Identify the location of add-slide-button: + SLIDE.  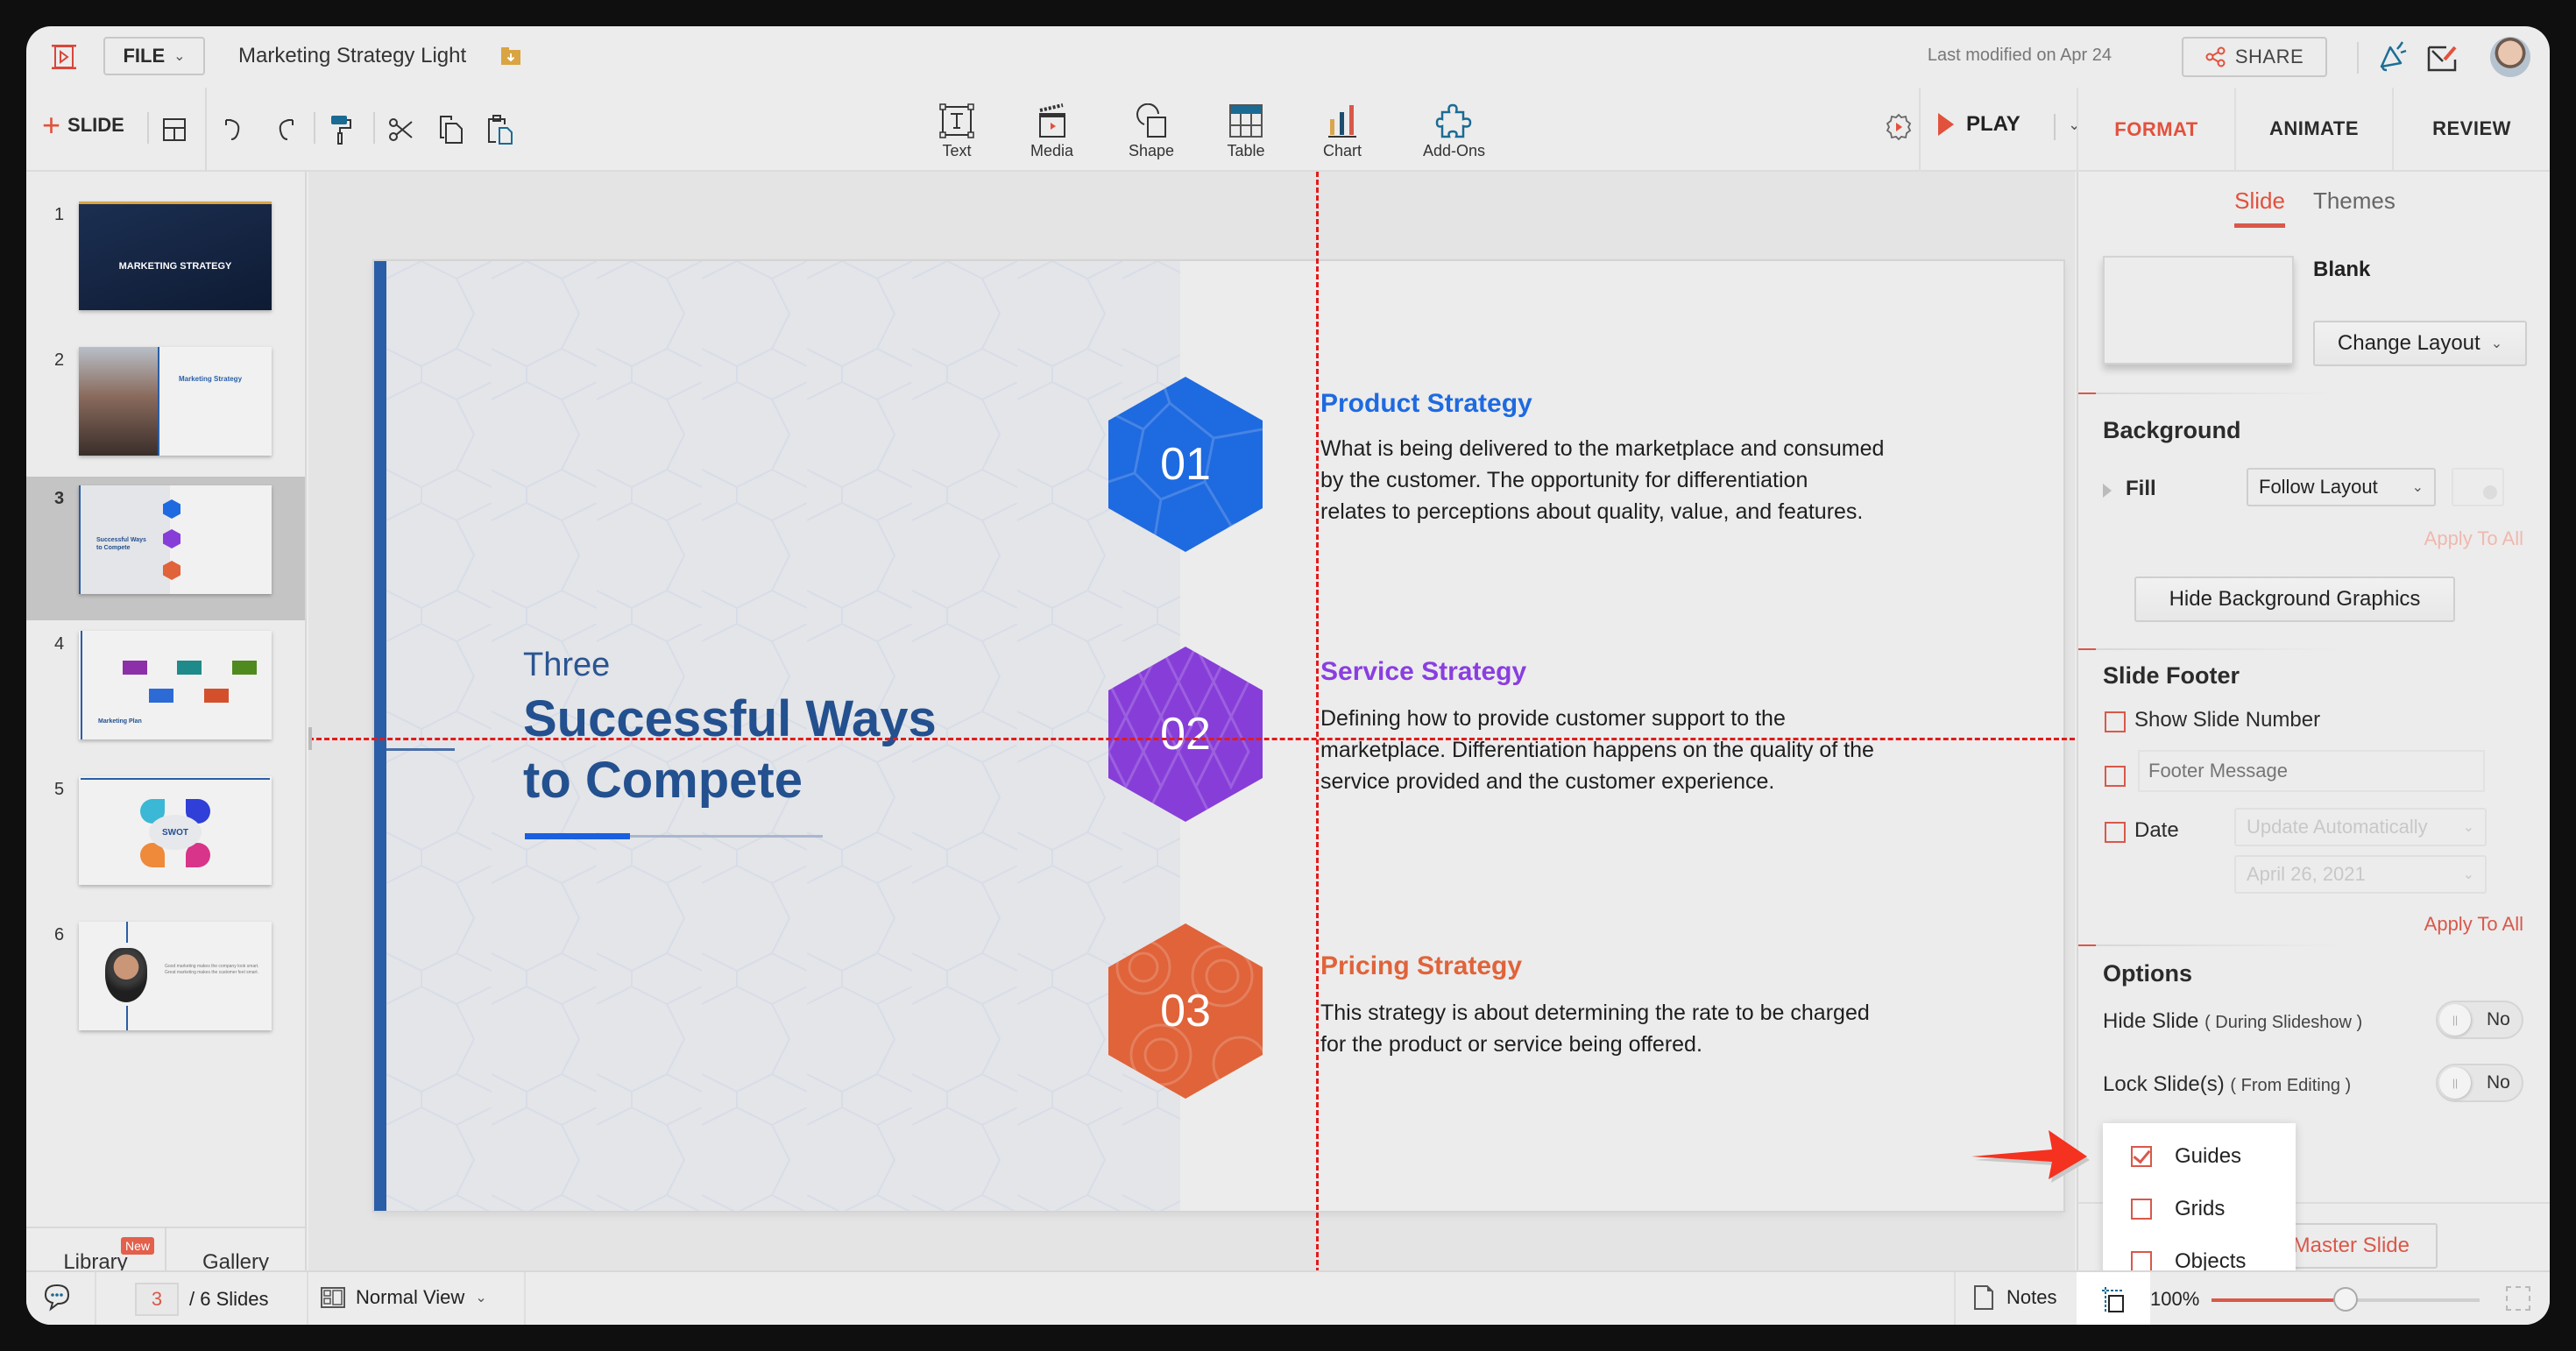
(83, 125).